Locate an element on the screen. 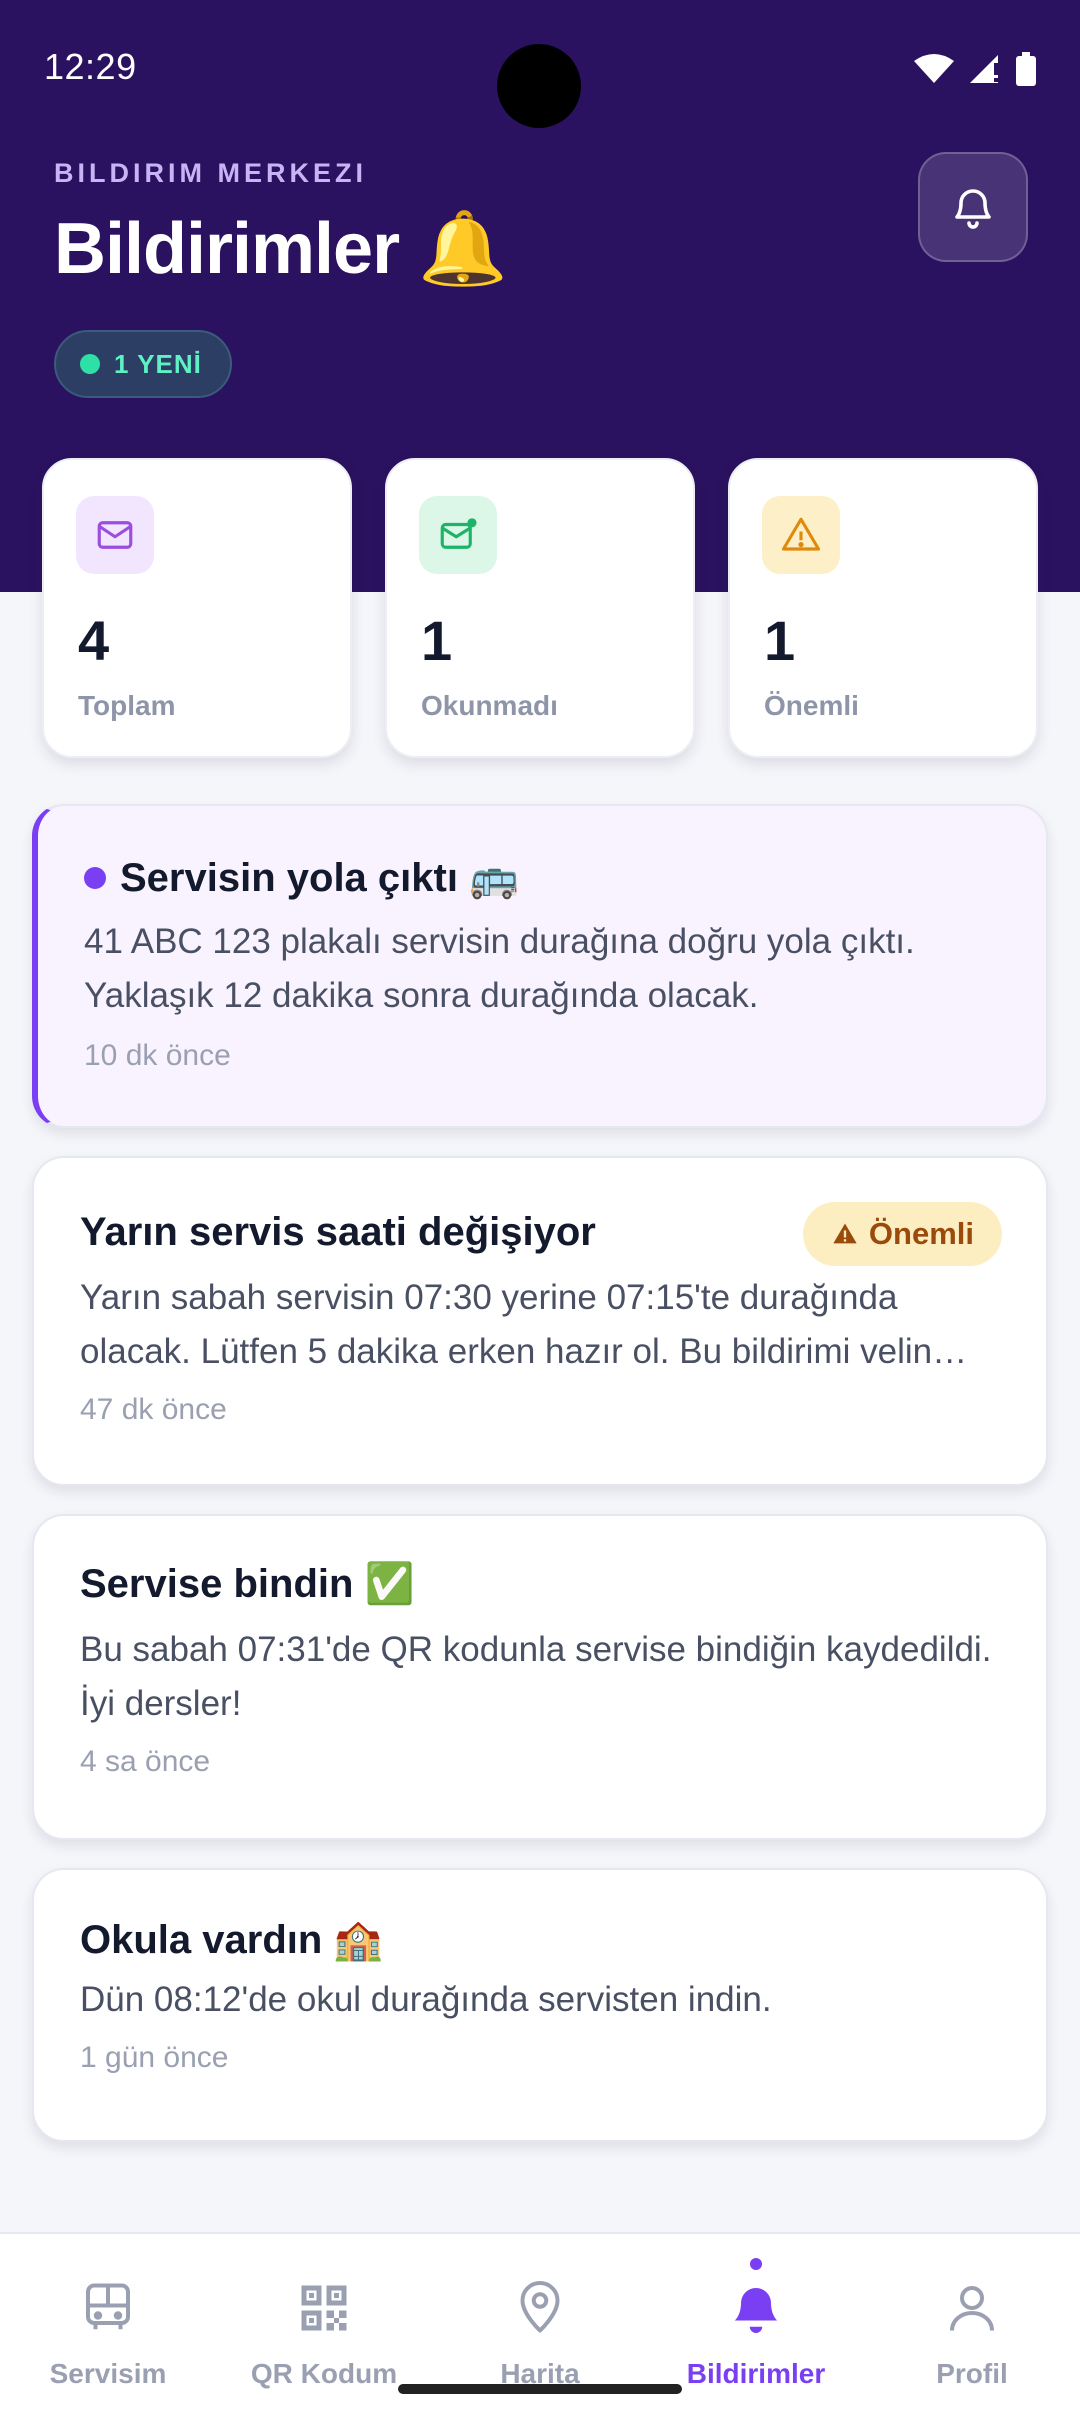  page-title: Bildirimler 🔔 is located at coordinates (281, 249).